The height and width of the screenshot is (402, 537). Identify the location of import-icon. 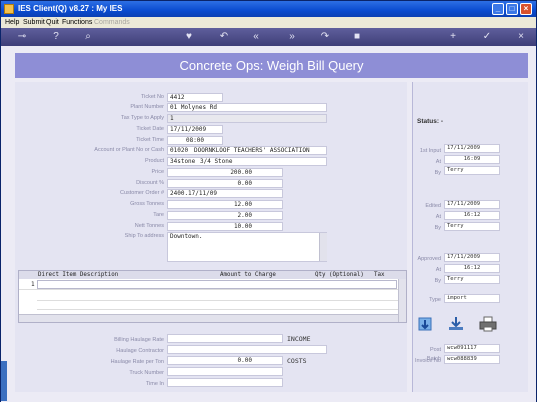
(456, 324).